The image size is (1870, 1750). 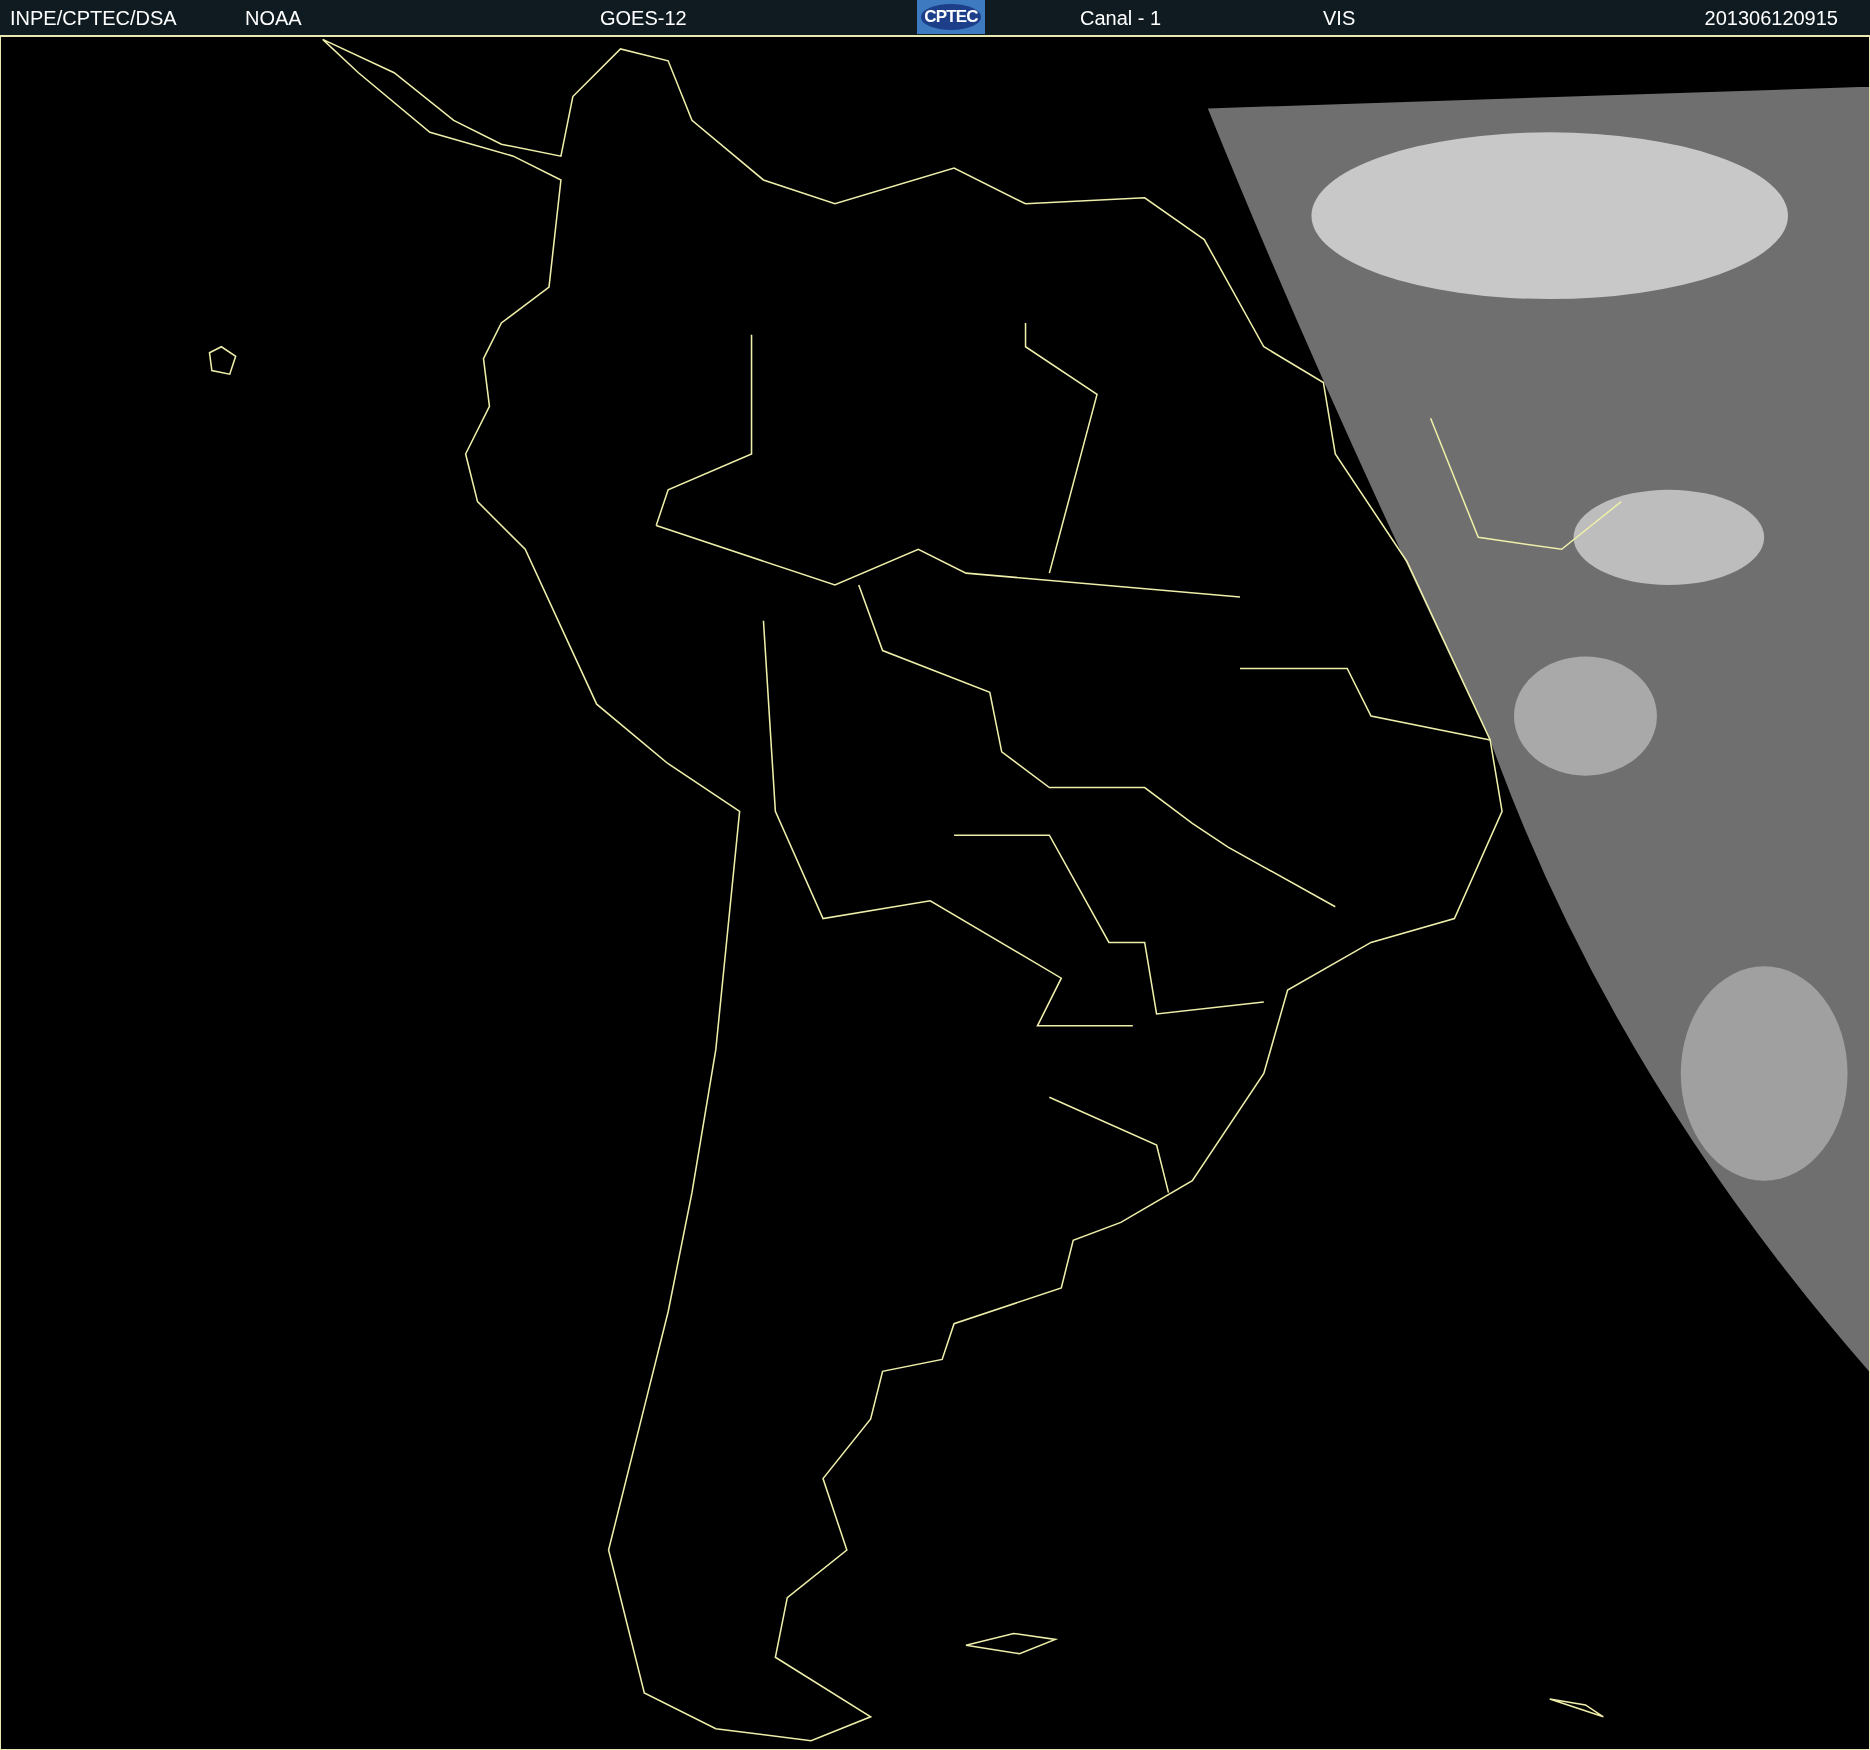 I want to click on satellite-label: GOES-12, so click(x=643, y=18).